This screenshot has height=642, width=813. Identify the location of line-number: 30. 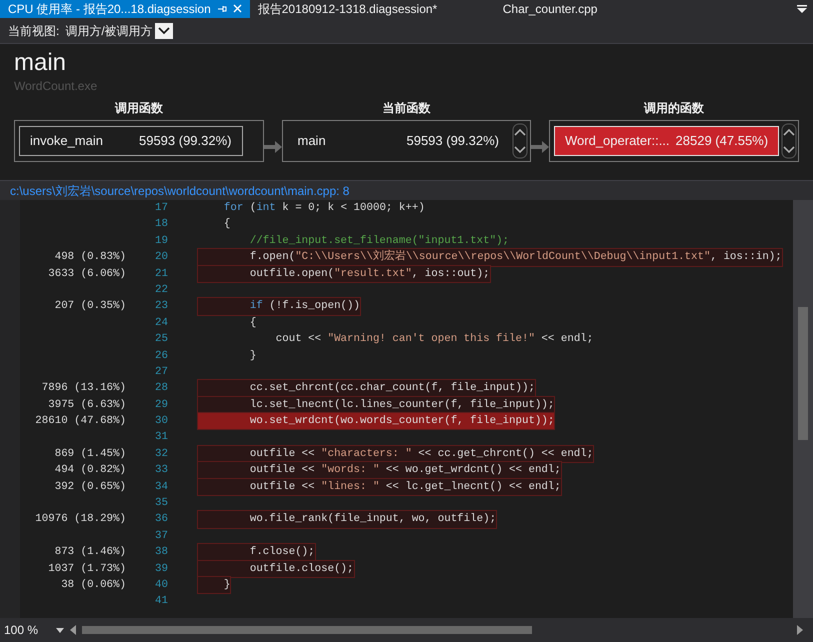
(161, 422).